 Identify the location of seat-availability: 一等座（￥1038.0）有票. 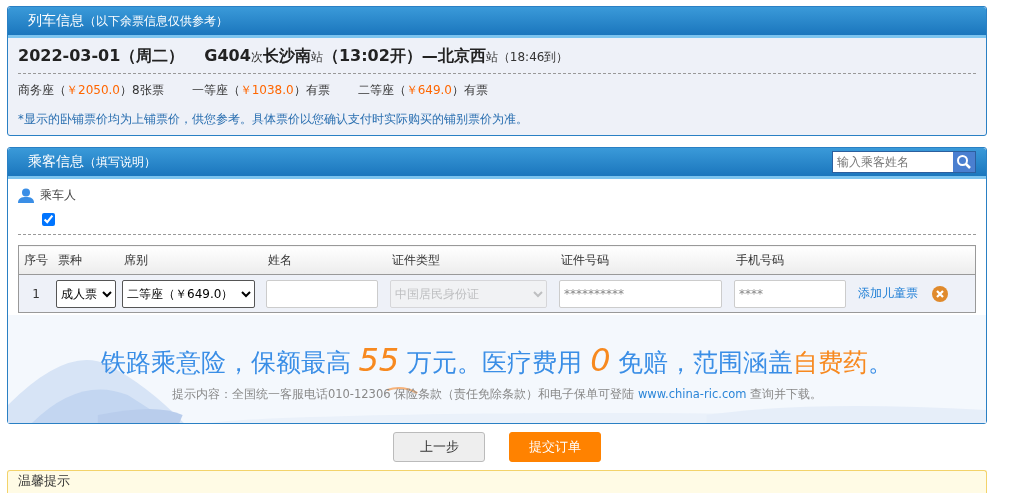
(260, 90).